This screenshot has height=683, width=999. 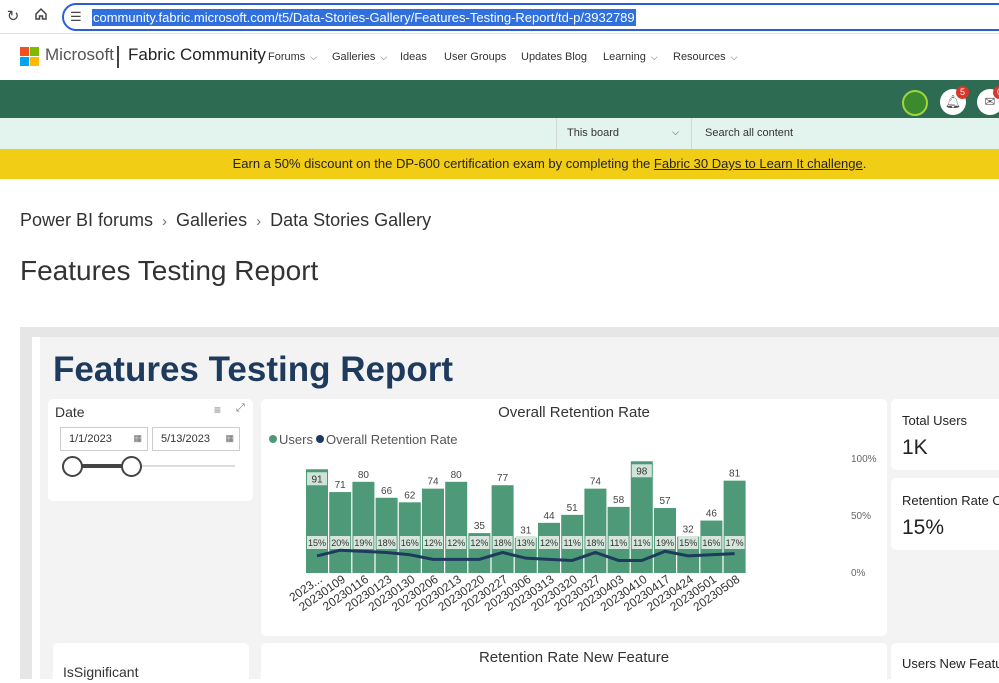 I want to click on promo-text-end: ., so click(x=864, y=163).